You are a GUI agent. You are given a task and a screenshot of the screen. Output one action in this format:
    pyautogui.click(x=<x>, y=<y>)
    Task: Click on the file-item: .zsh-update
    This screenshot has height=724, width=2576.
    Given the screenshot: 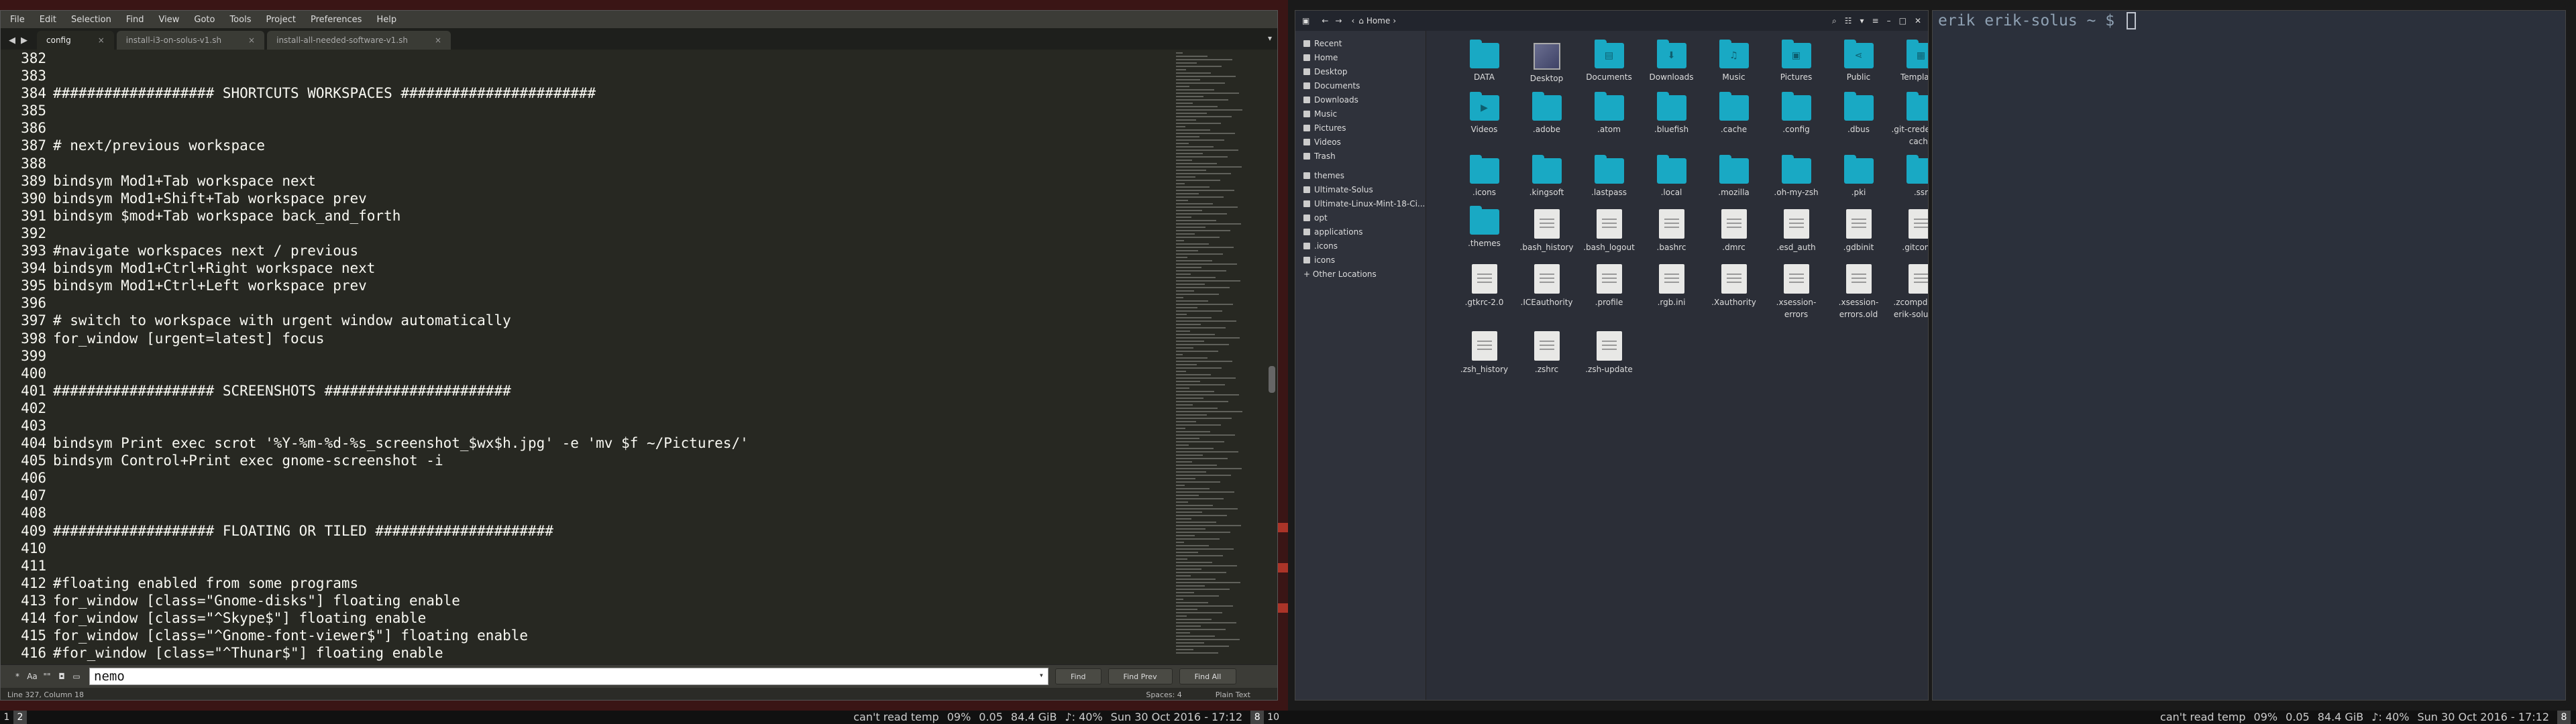 What is the action you would take?
    pyautogui.click(x=1609, y=353)
    